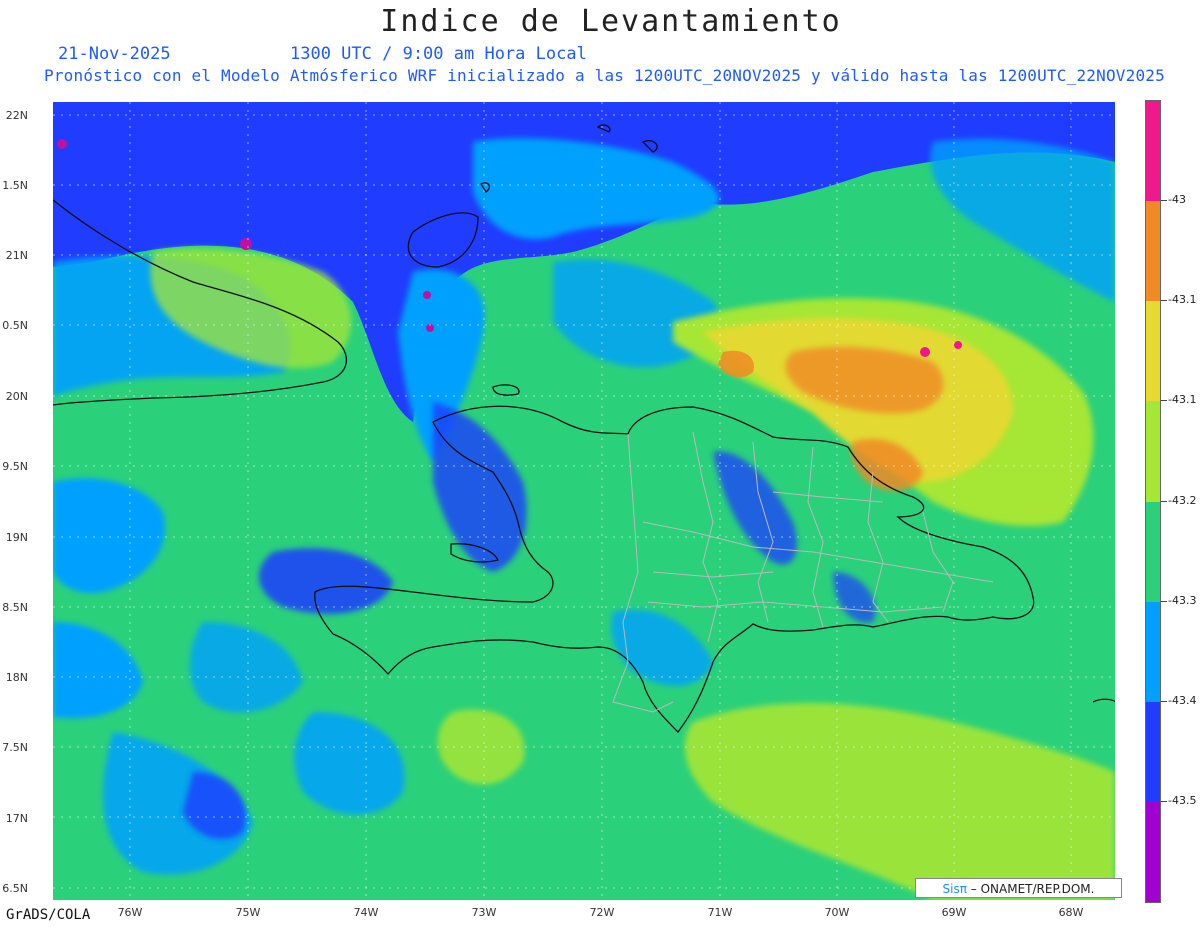  I want to click on lon-label: 70W, so click(837, 912).